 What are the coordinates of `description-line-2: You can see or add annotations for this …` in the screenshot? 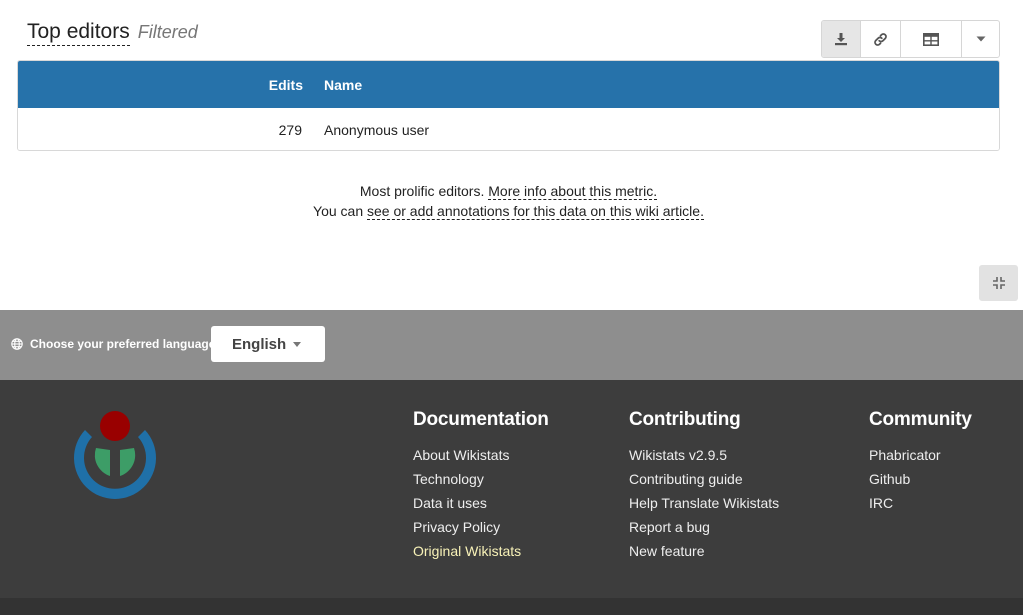 It's located at (508, 211).